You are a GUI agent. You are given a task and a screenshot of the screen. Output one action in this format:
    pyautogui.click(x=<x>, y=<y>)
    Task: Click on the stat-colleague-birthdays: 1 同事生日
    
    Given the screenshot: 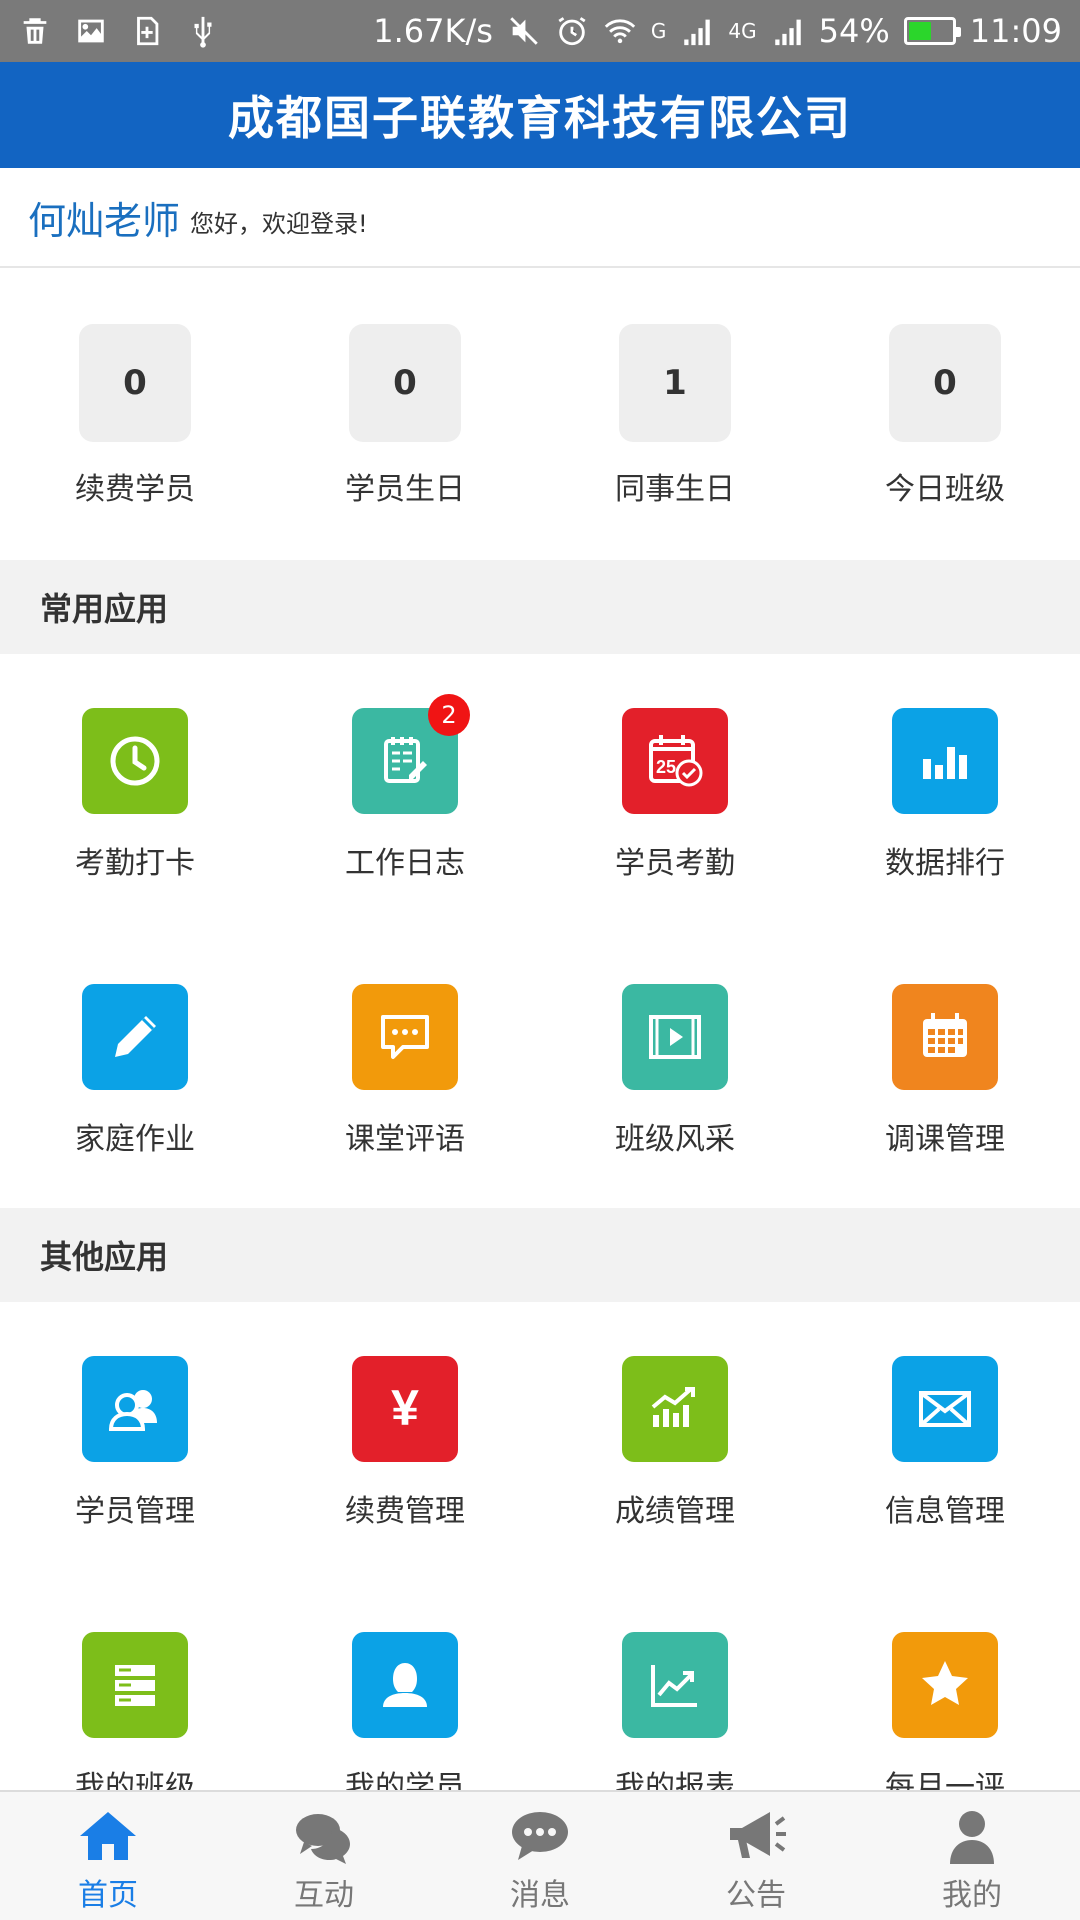 What is the action you would take?
    pyautogui.click(x=675, y=415)
    